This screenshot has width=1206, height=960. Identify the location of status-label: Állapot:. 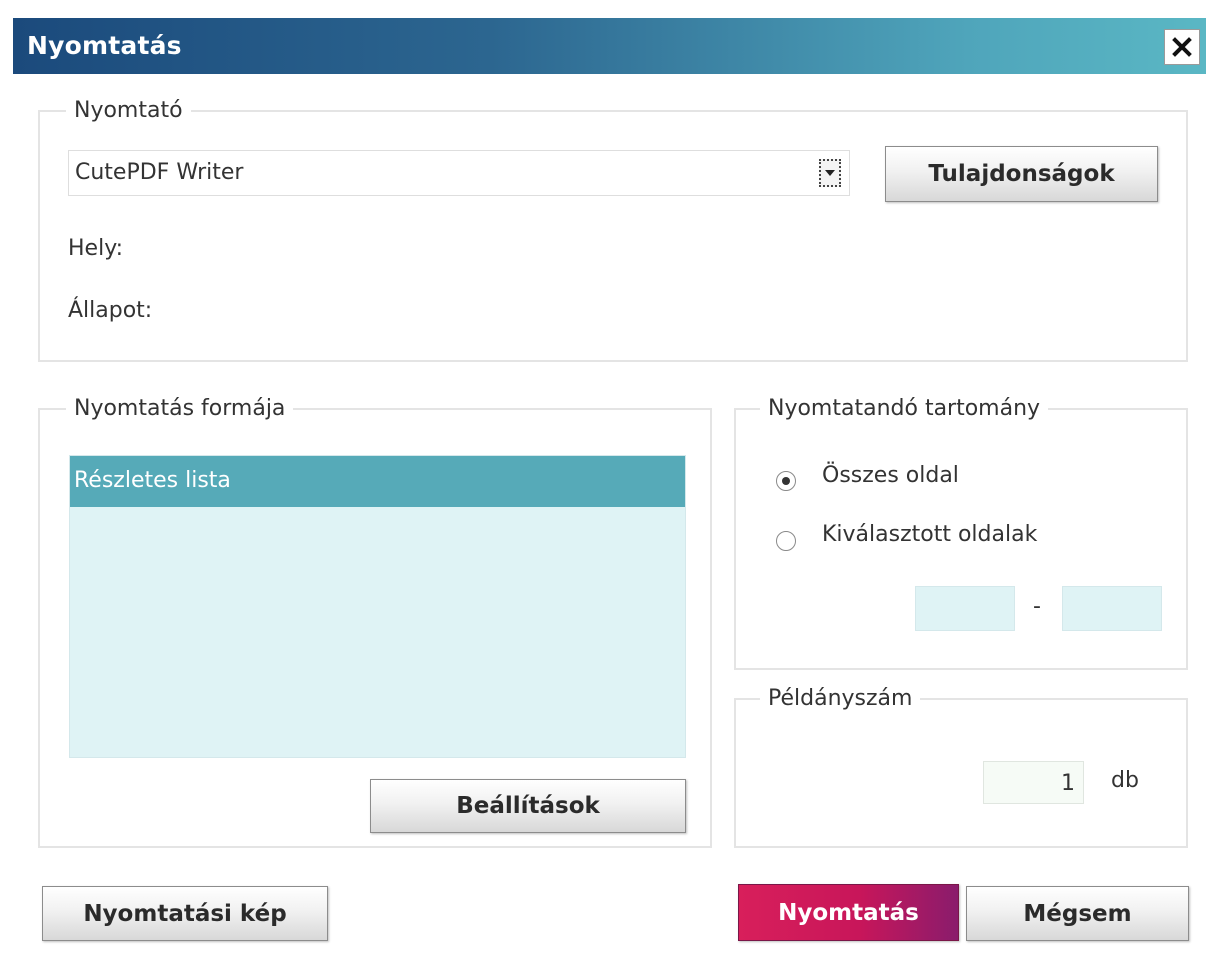
(110, 310).